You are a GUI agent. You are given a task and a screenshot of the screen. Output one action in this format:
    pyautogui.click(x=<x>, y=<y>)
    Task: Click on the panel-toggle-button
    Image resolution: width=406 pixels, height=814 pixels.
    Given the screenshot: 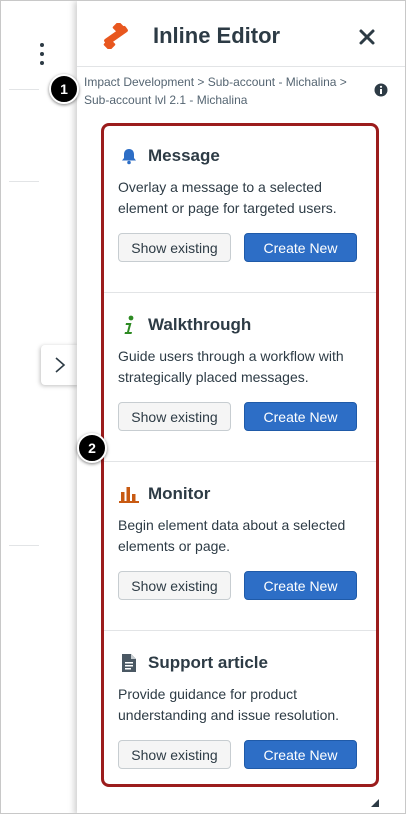 What is the action you would take?
    pyautogui.click(x=60, y=365)
    